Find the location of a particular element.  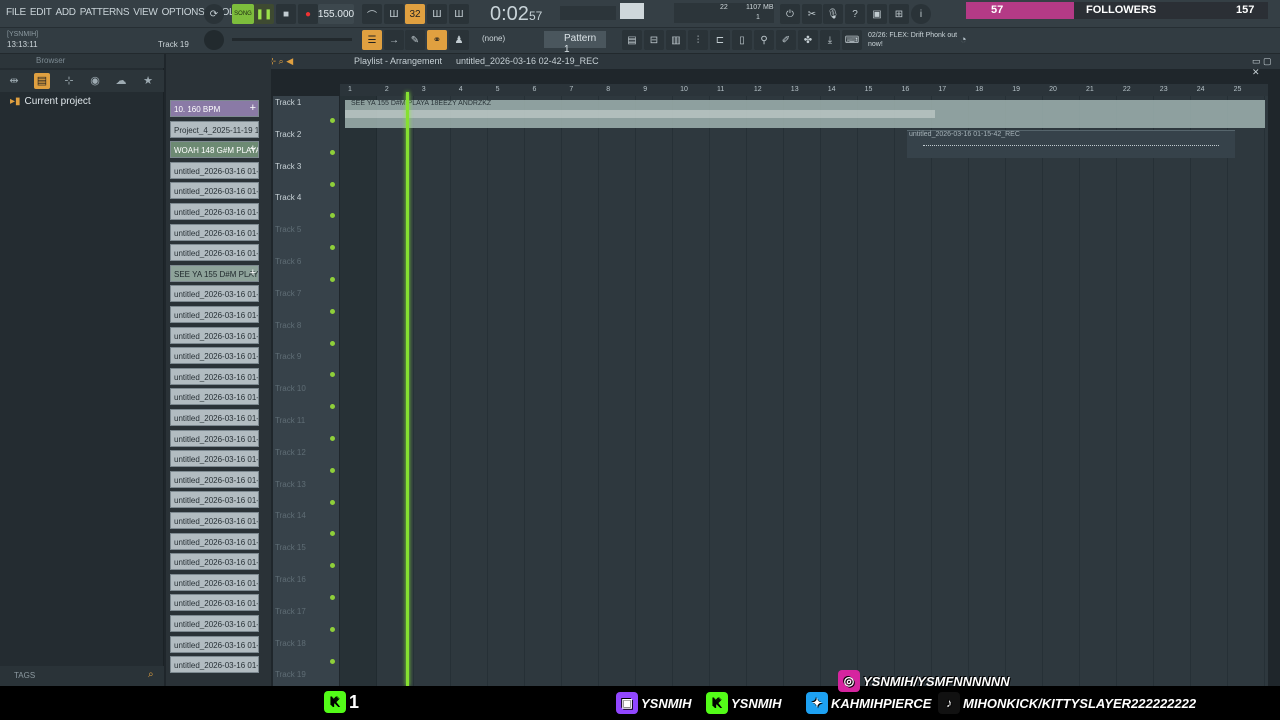

news-panel: 02/26: FLEX: Drift Phonk out now! is located at coordinates (913, 40).